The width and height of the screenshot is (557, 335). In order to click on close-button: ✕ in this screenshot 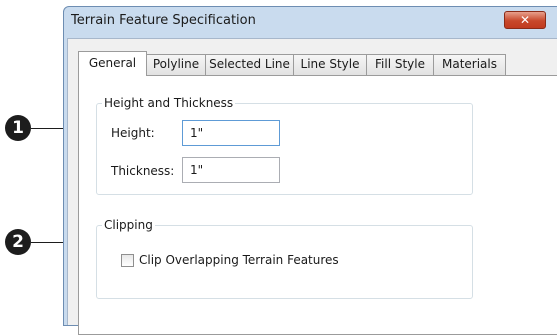, I will do `click(525, 20)`.